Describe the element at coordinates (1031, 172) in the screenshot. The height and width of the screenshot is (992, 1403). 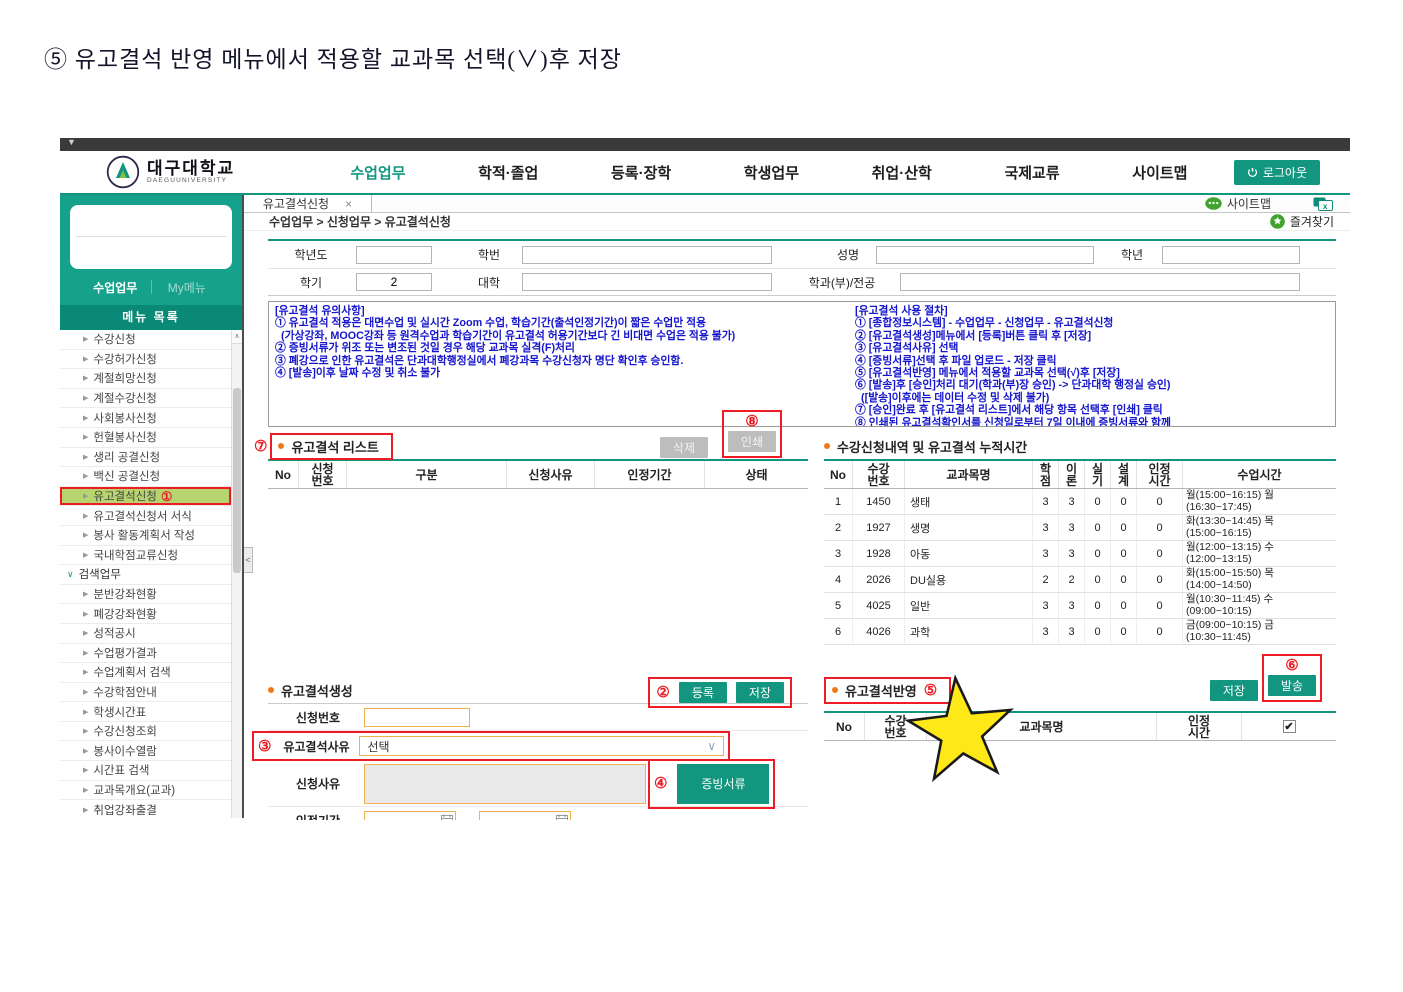
I see `nav-item: 국제교류` at that location.